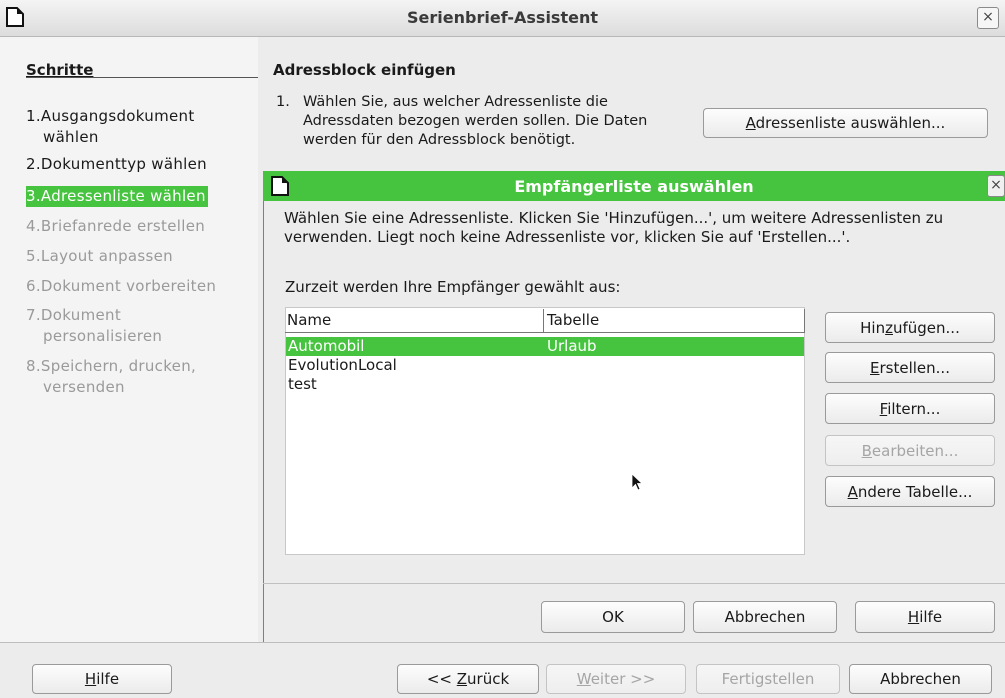  What do you see at coordinates (33, 116) in the screenshot?
I see `step-1-number: 1.` at bounding box center [33, 116].